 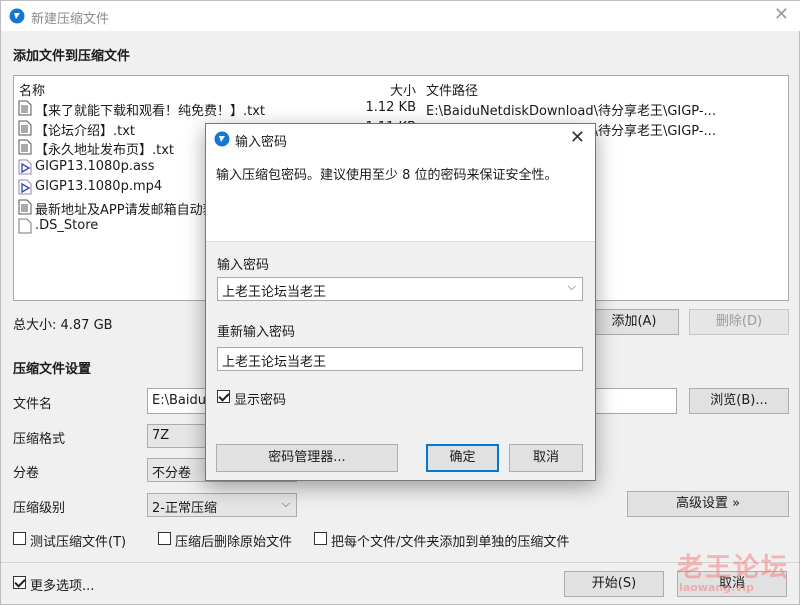 What do you see at coordinates (462, 458) in the screenshot?
I see `ok-button: 确定` at bounding box center [462, 458].